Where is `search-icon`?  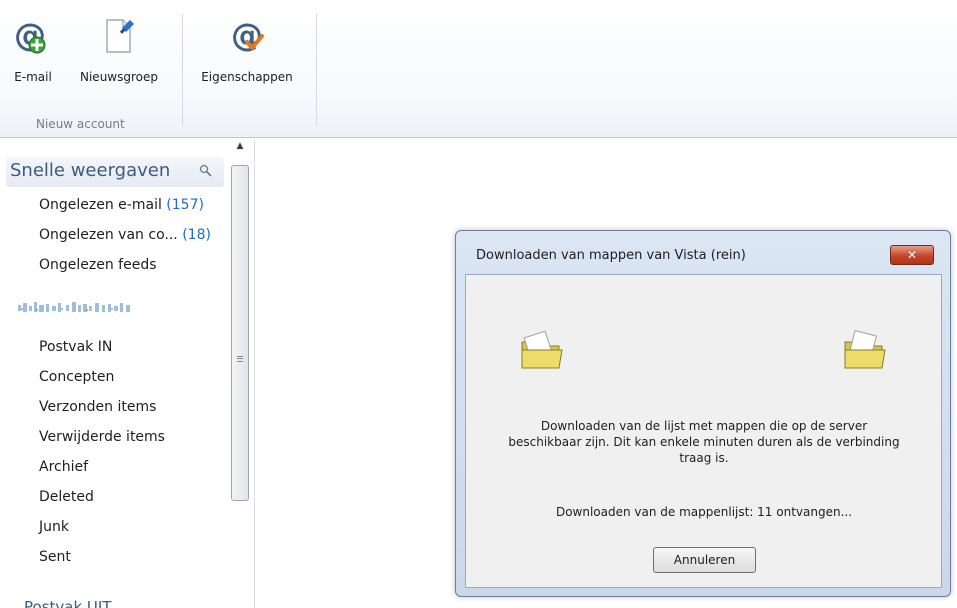 search-icon is located at coordinates (205, 170).